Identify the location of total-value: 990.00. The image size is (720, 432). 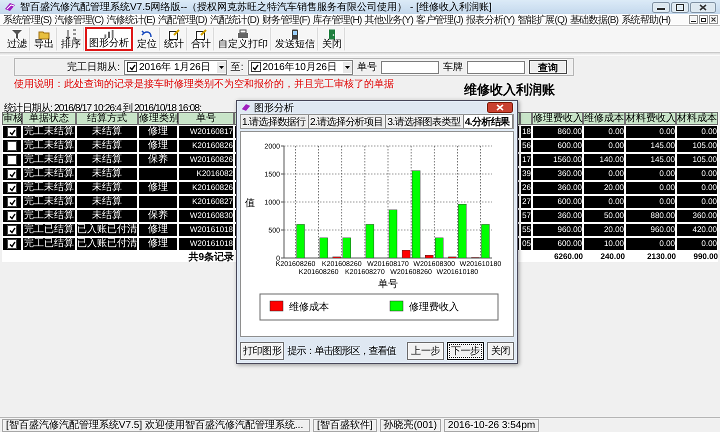
(706, 256).